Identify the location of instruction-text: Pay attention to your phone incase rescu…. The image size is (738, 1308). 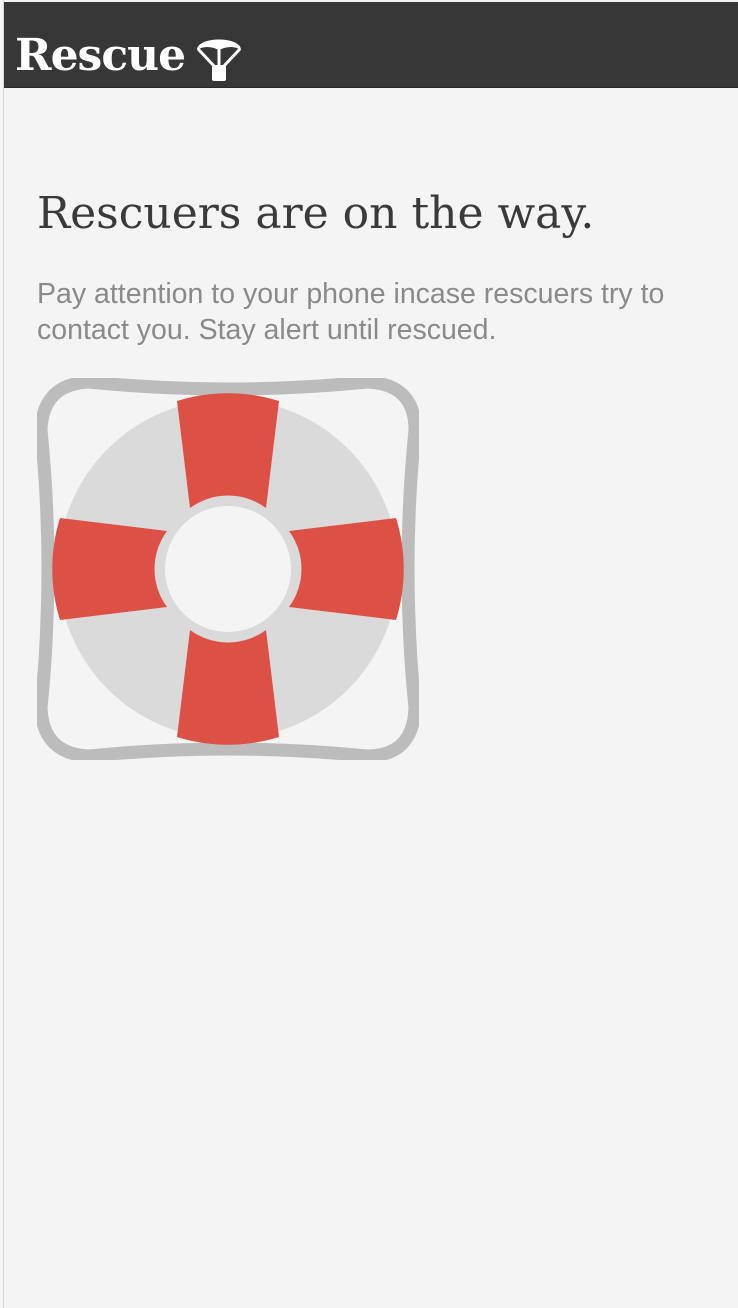
(351, 312).